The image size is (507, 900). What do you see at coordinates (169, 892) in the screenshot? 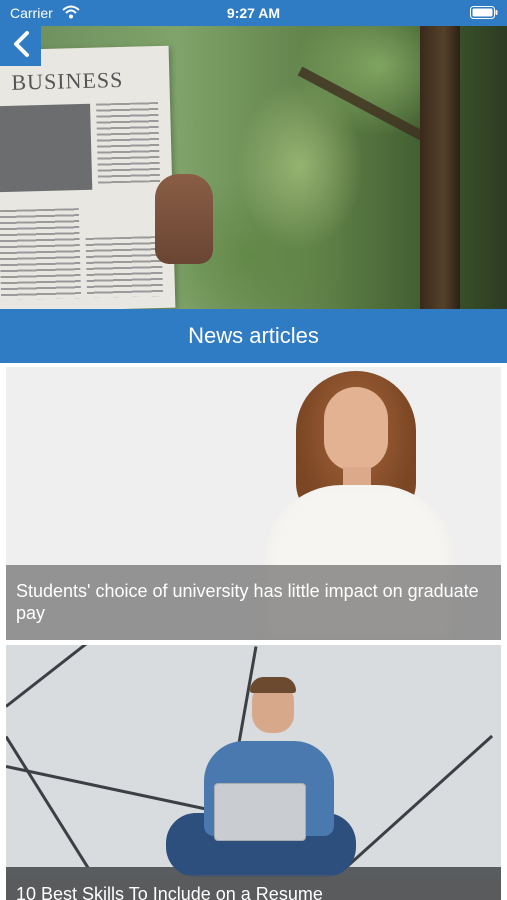
I see `article-title: 10 Best Skills To Include on a Resume` at bounding box center [169, 892].